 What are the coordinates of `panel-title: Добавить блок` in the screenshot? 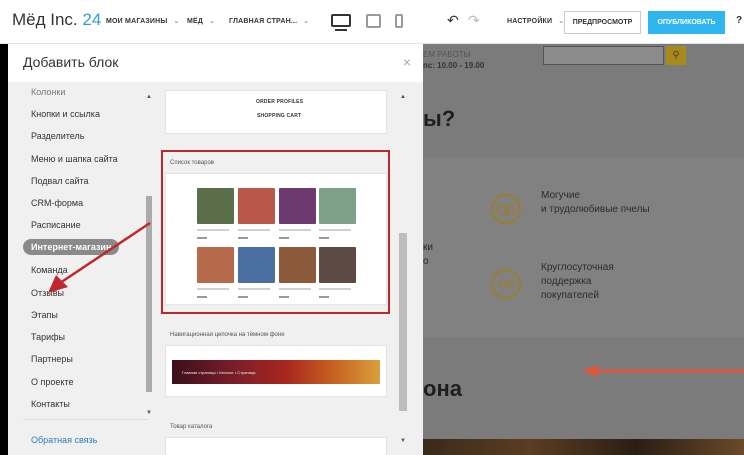 It's located at (71, 62).